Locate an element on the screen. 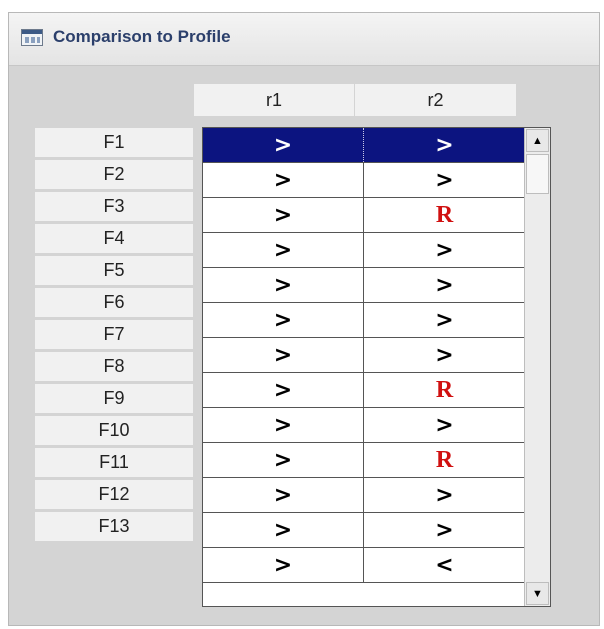  cell-f6-r2: > is located at coordinates (444, 320).